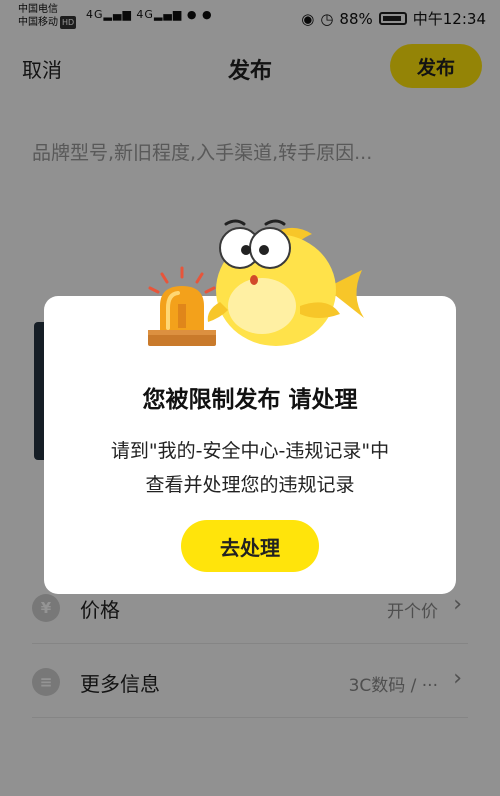  What do you see at coordinates (285, 282) in the screenshot?
I see `fish-mascot-icon` at bounding box center [285, 282].